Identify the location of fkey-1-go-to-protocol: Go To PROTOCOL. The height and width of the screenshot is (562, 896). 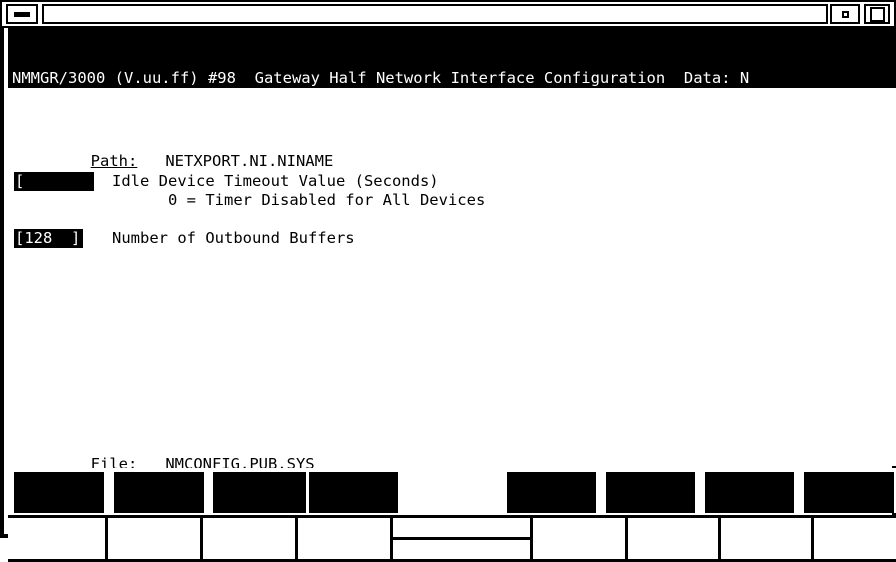
(59, 492).